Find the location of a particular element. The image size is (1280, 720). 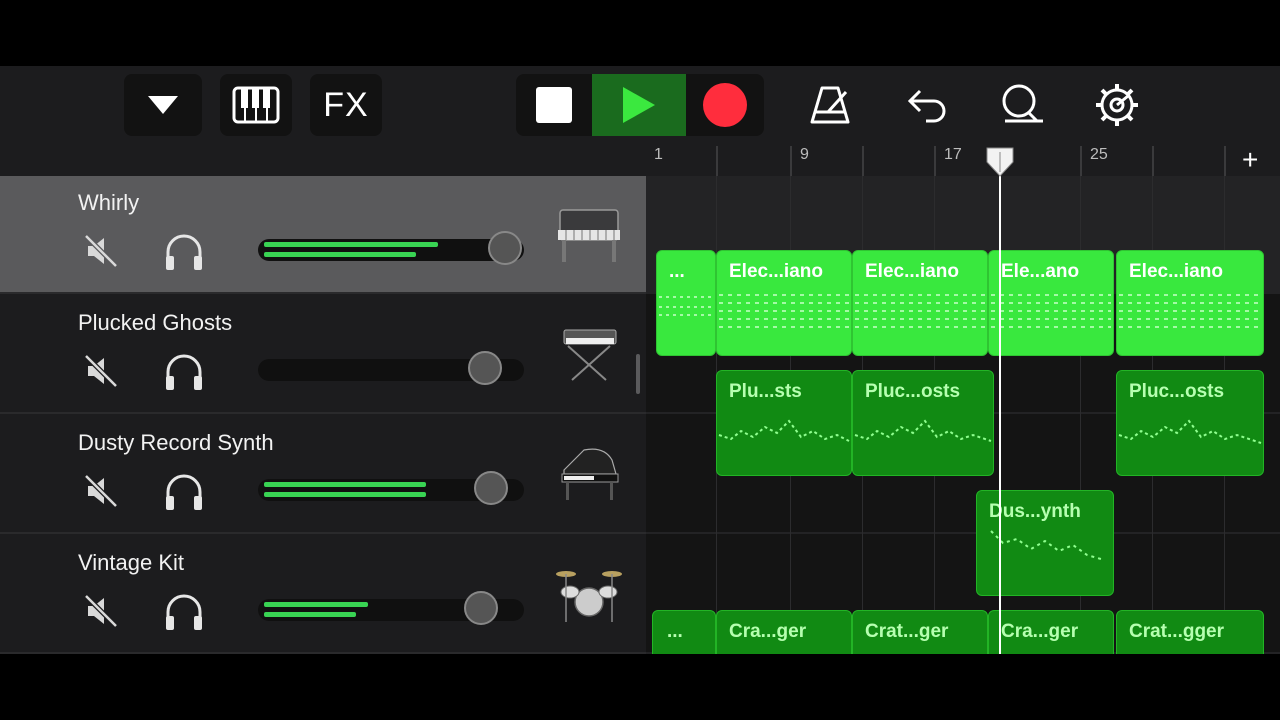

add-section-button: + is located at coordinates (1250, 160).